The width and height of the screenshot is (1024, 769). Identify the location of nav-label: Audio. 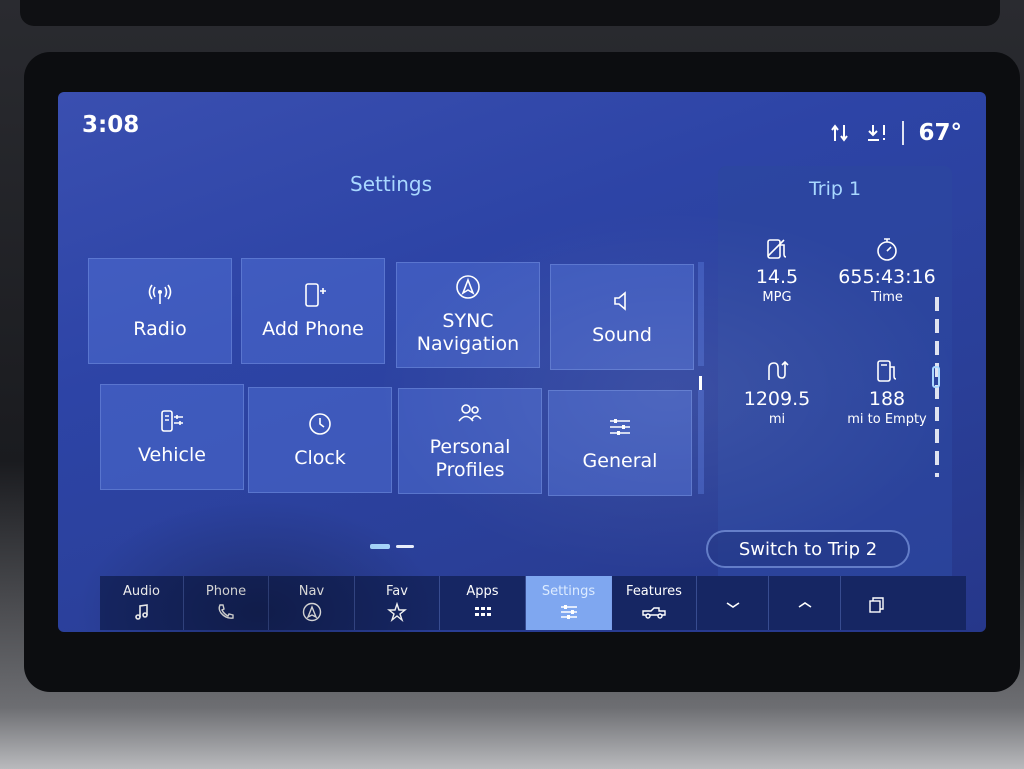
(141, 591).